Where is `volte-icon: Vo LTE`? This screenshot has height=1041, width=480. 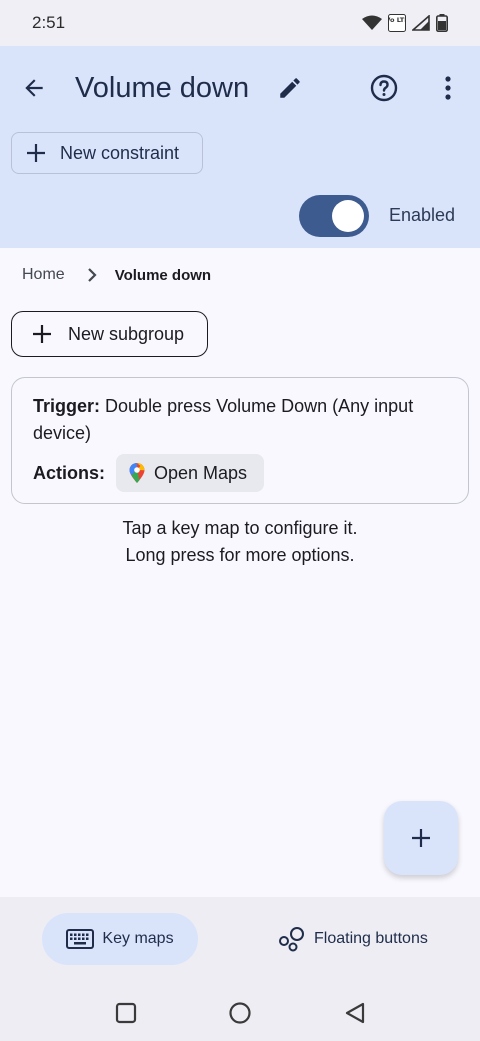
volte-icon: Vo LTE is located at coordinates (397, 23).